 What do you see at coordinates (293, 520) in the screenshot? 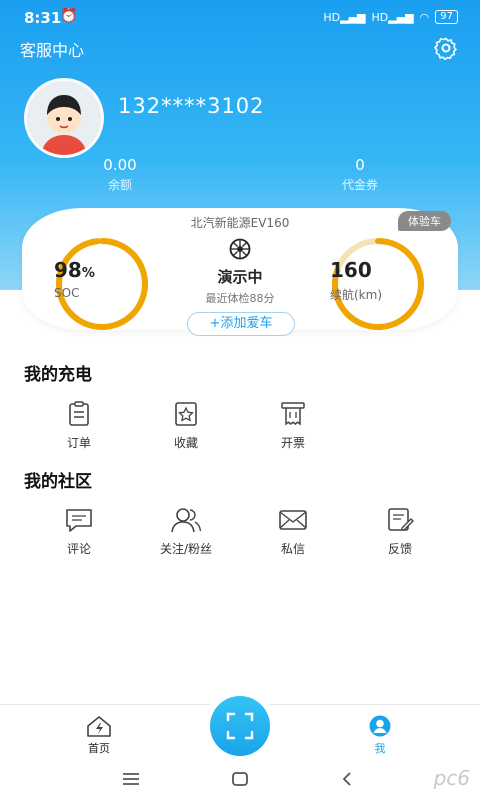
I see `mail-icon` at bounding box center [293, 520].